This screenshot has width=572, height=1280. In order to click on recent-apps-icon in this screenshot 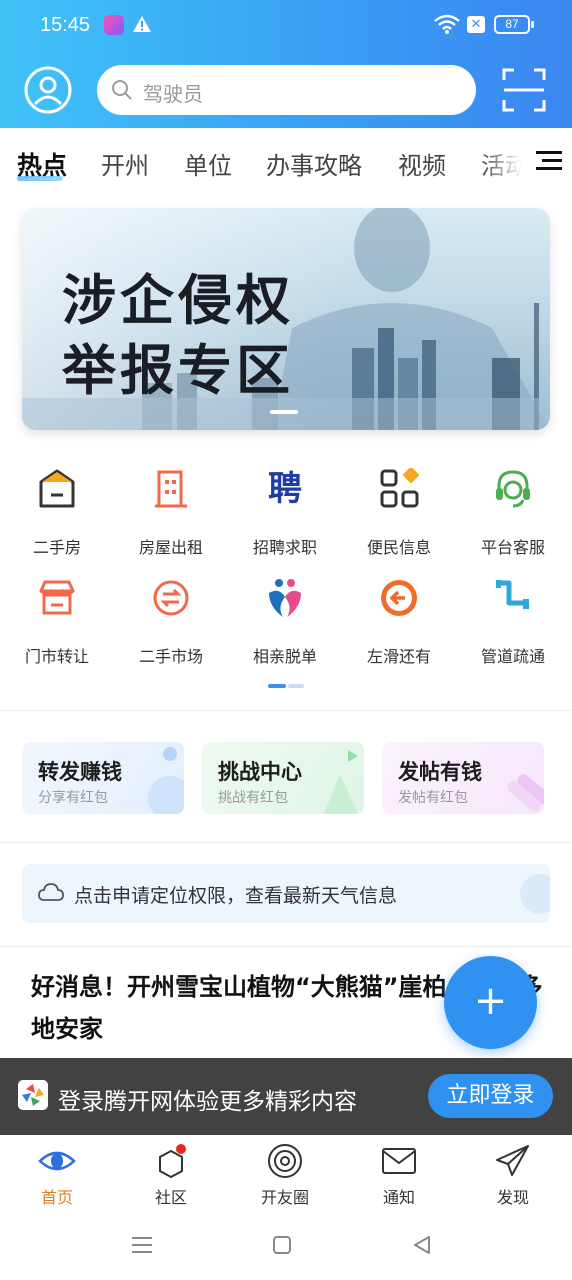, I will do `click(142, 1245)`.